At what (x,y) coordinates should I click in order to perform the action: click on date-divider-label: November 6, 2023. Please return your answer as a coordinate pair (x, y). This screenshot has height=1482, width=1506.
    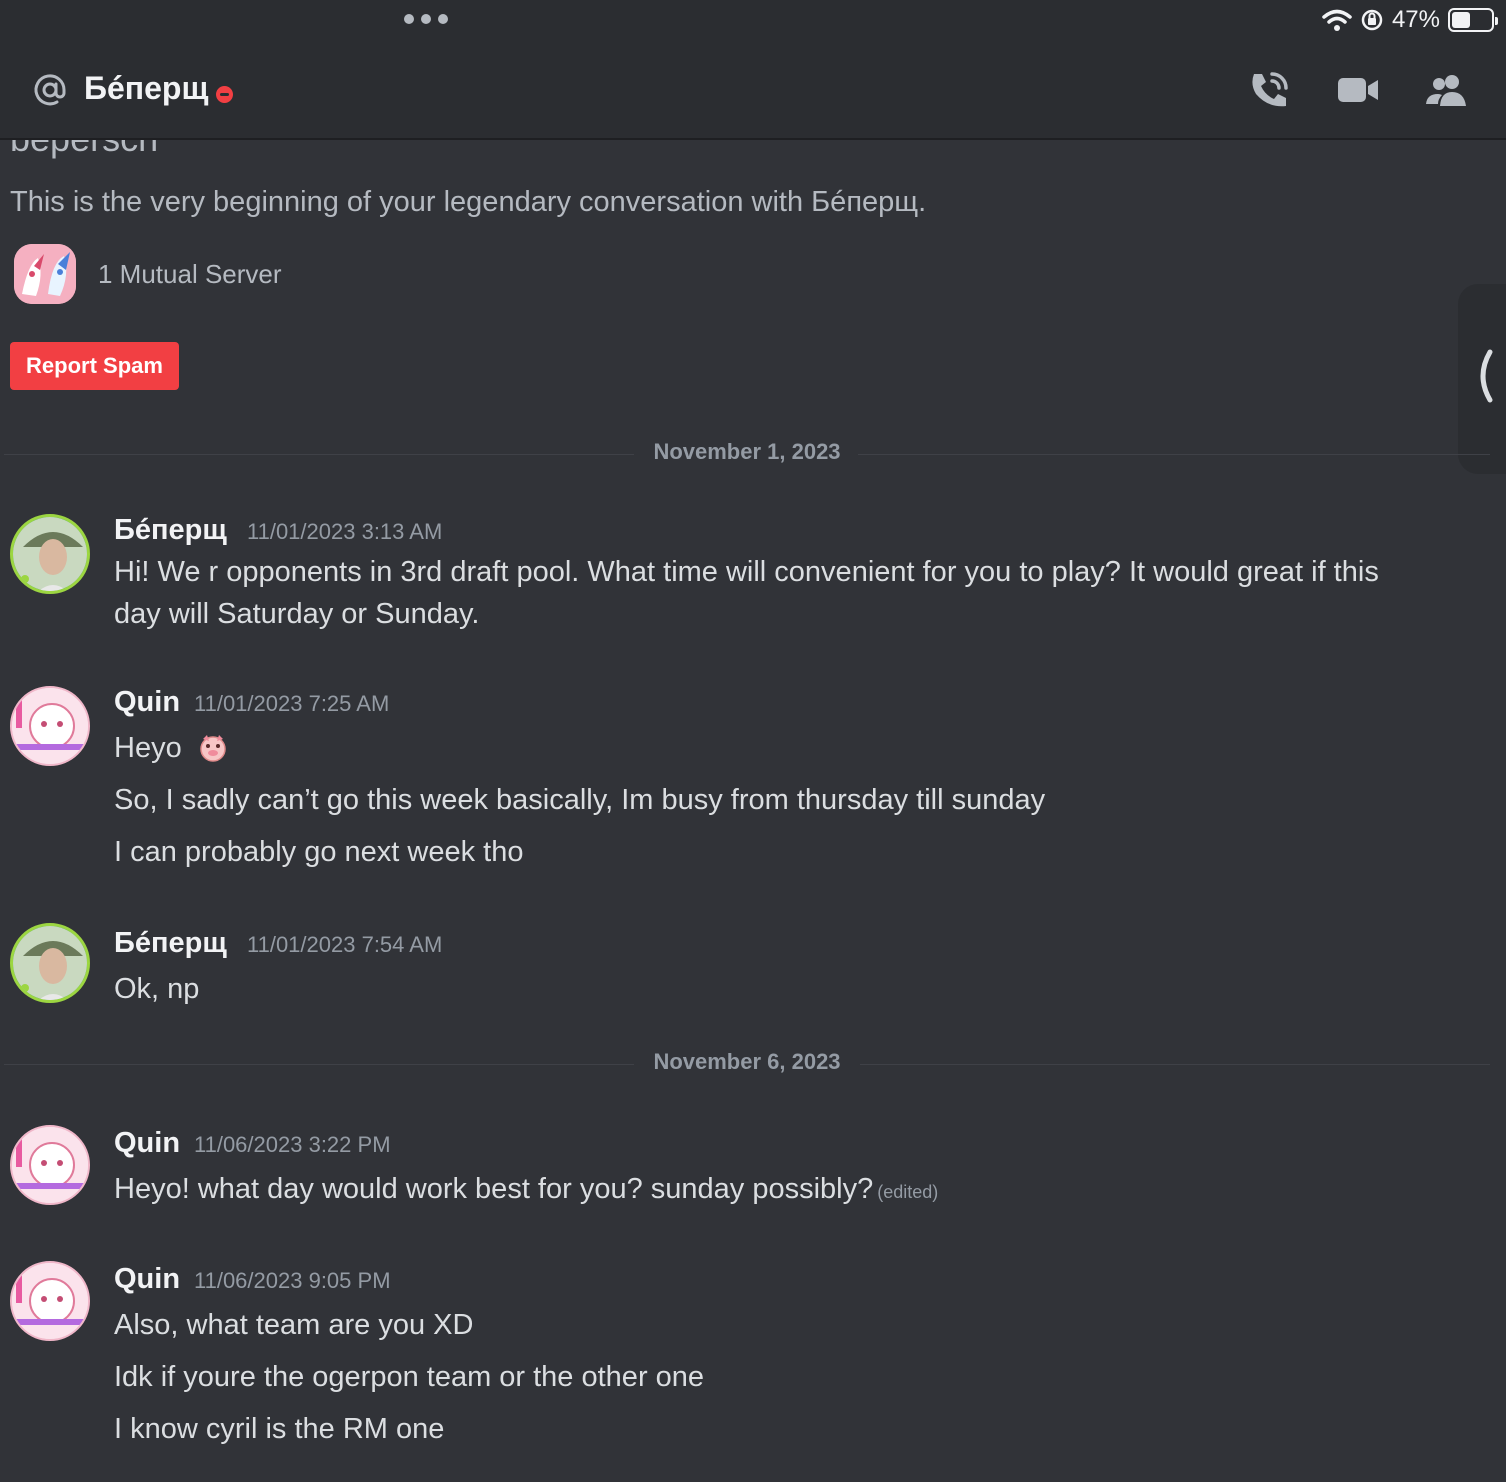
    Looking at the image, I should click on (747, 1061).